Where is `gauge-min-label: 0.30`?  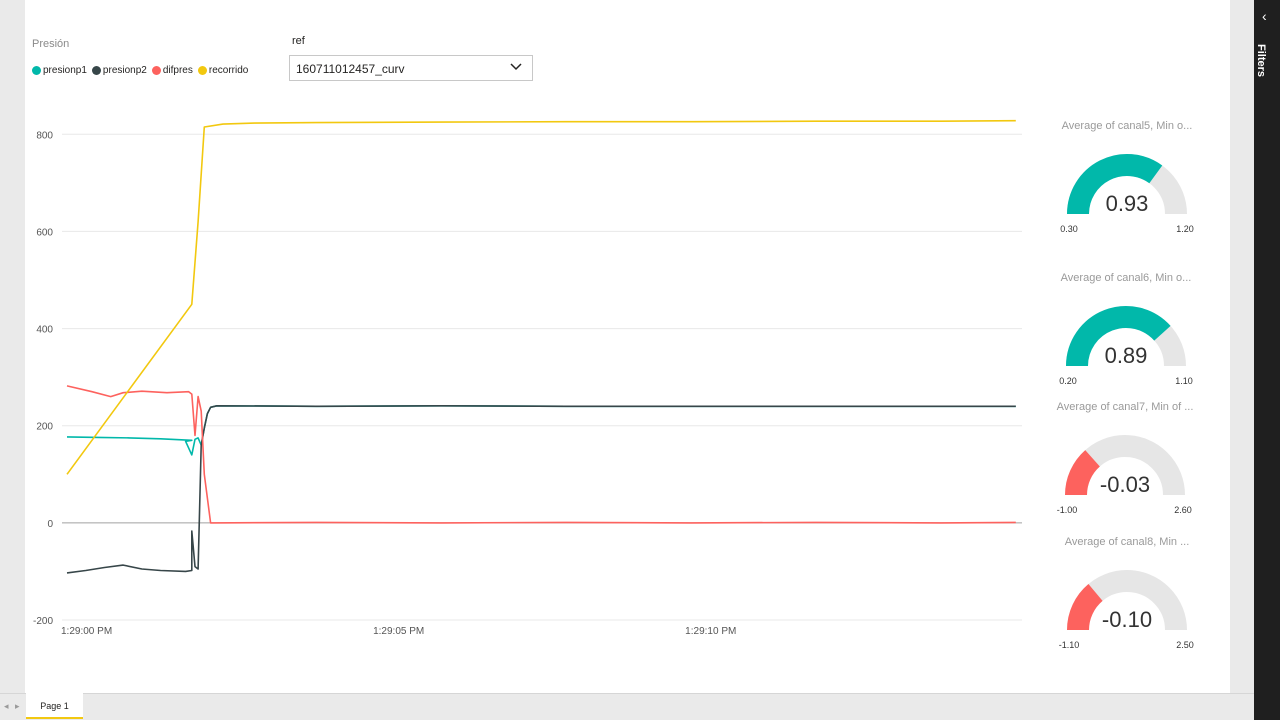 gauge-min-label: 0.30 is located at coordinates (1069, 229).